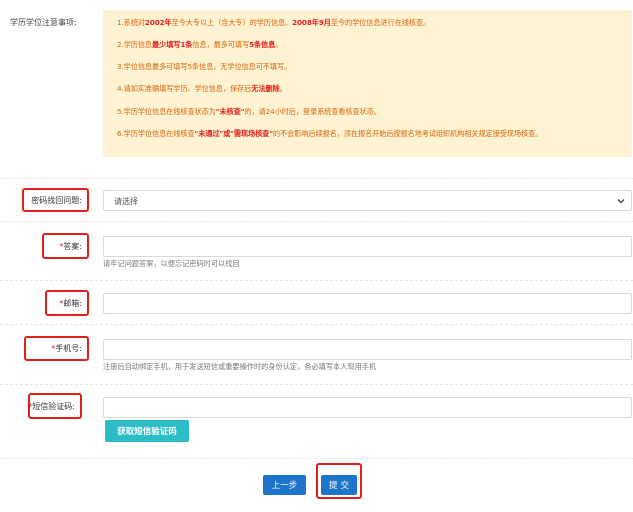 The height and width of the screenshot is (512, 633). Describe the element at coordinates (367, 303) in the screenshot. I see `email-input` at that location.